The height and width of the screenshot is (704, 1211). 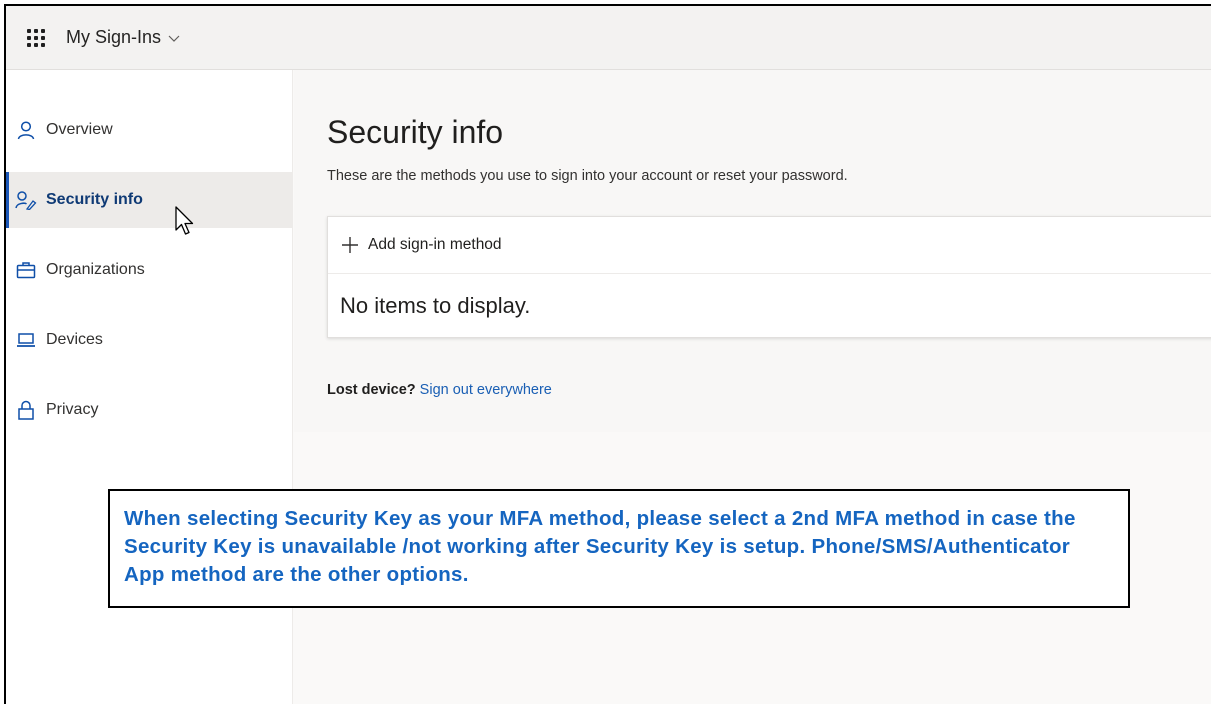 What do you see at coordinates (149, 270) in the screenshot?
I see `sidebar-item-organizations: Organizations` at bounding box center [149, 270].